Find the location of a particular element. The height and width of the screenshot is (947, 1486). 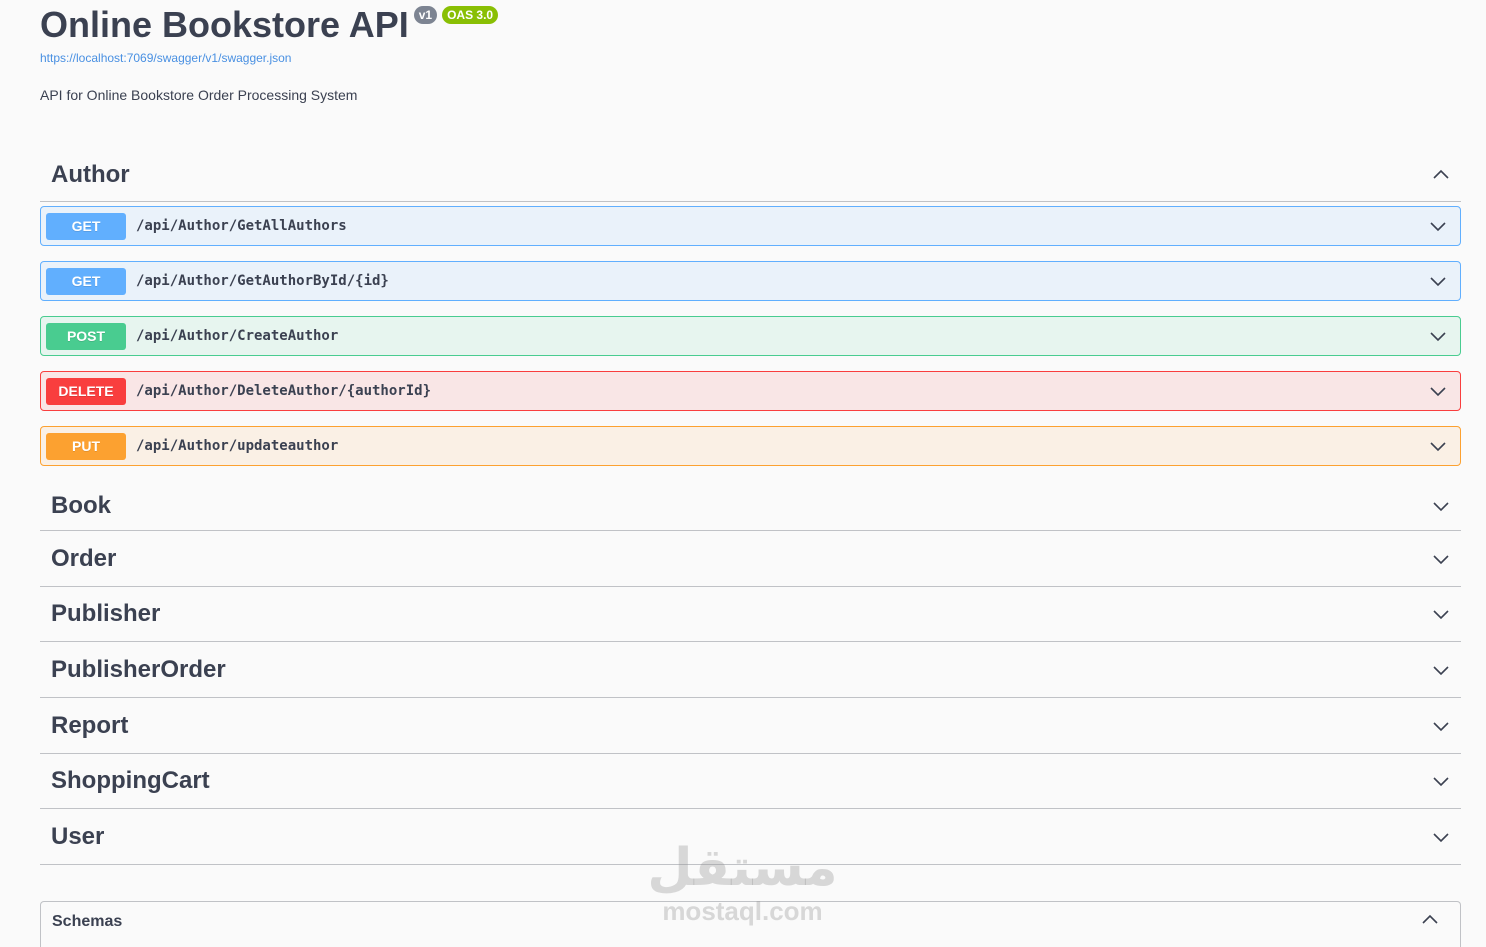

tag-section-shopping-cart: ShoppingCart is located at coordinates (750, 781).